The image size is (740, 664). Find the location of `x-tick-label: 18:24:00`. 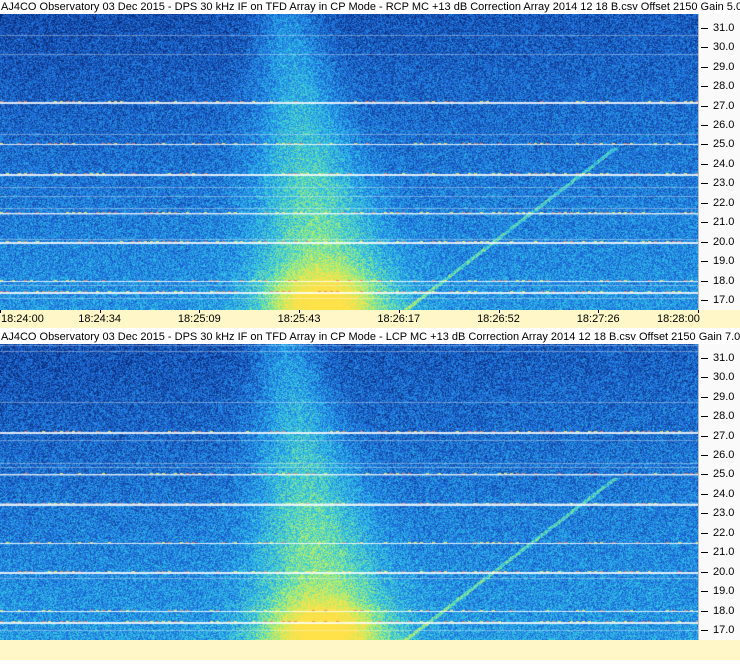

x-tick-label: 18:24:00 is located at coordinates (22, 319).